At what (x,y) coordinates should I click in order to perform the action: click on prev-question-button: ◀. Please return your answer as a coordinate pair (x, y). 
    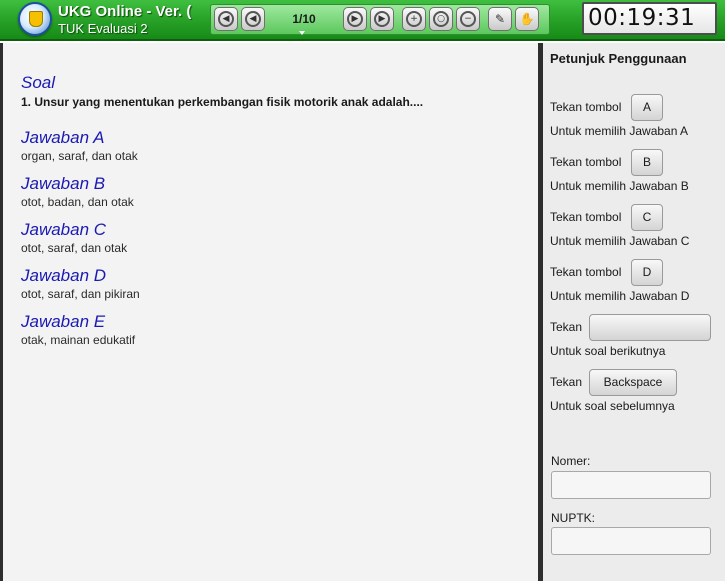
    Looking at the image, I should click on (253, 19).